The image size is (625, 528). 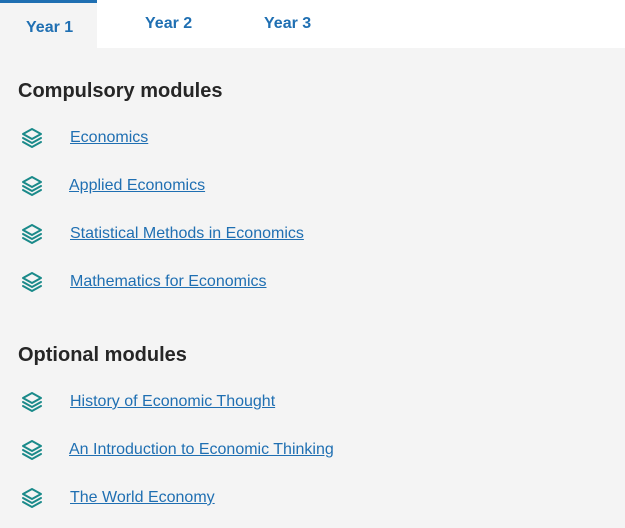 What do you see at coordinates (172, 402) in the screenshot?
I see `module-link-history-of-economic-thought: History of Economic Thought` at bounding box center [172, 402].